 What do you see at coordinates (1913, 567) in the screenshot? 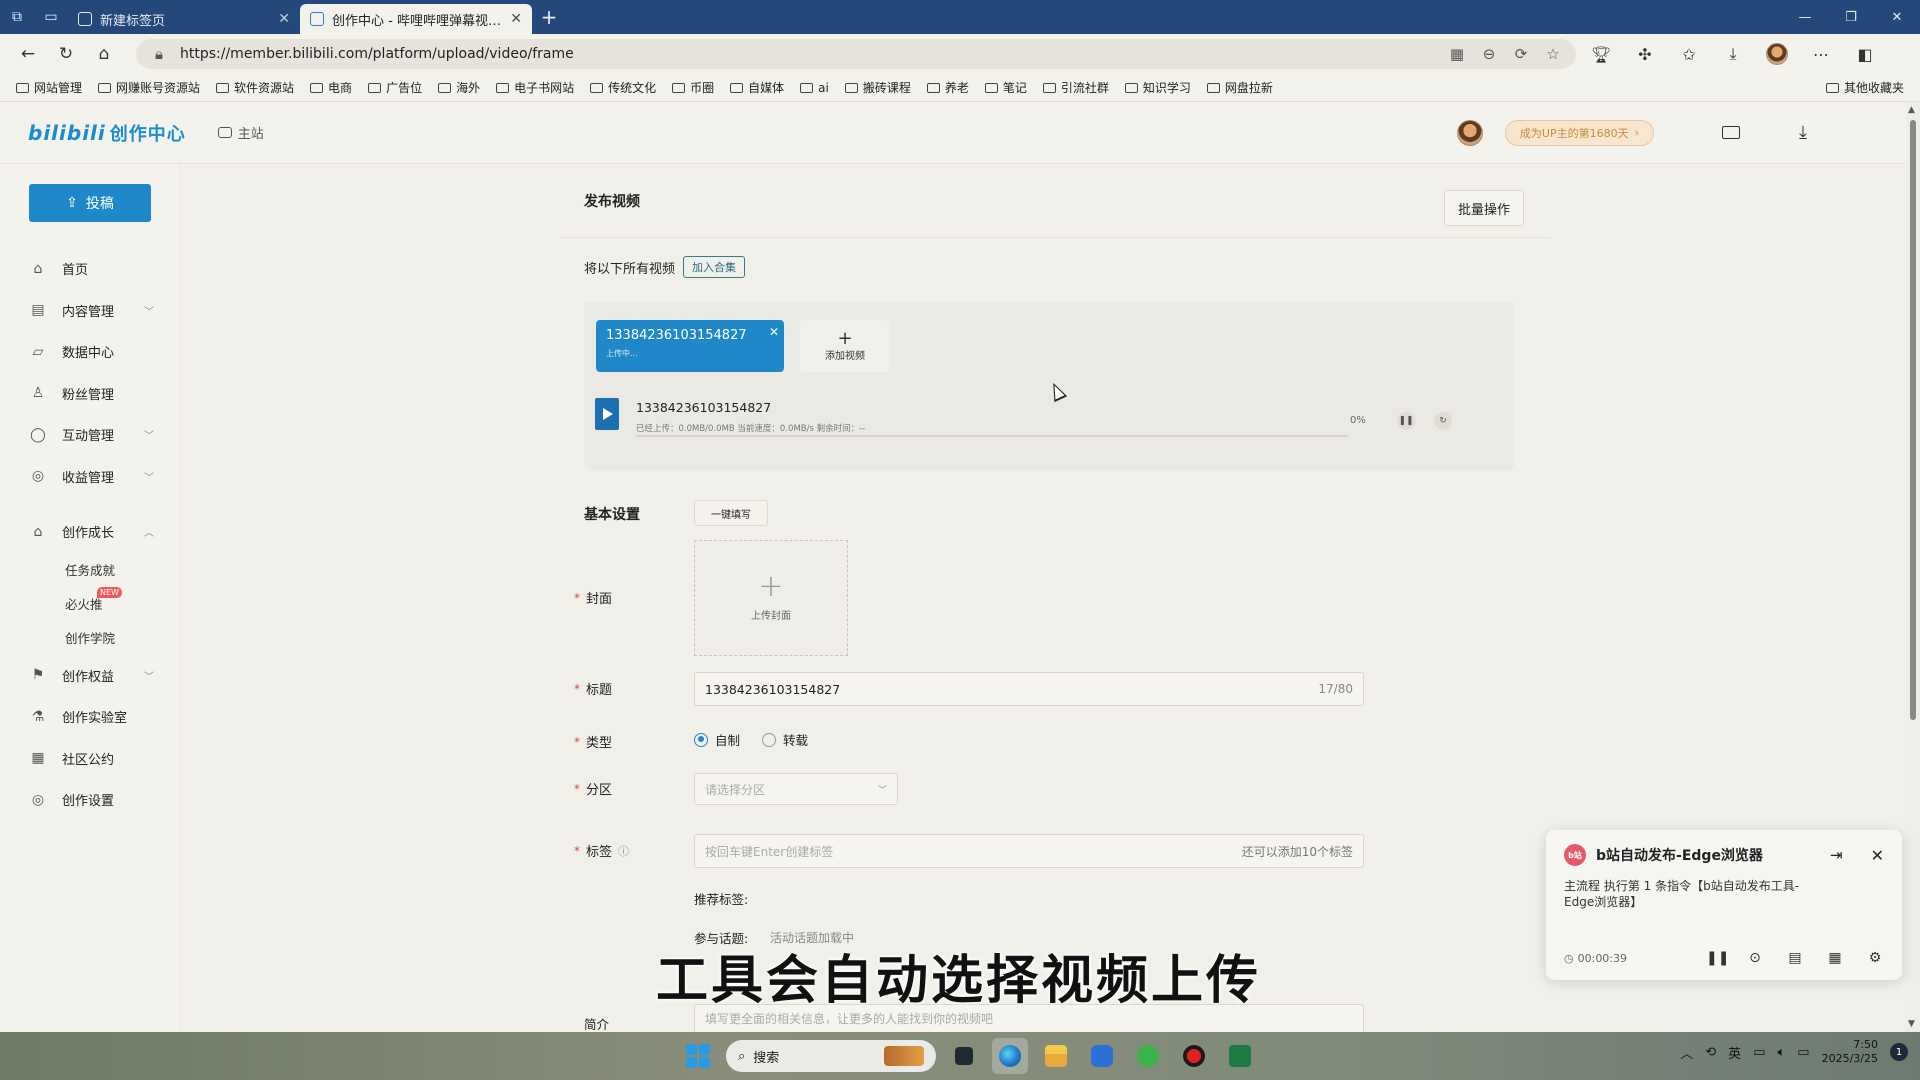
I see `page-scrollbar: ▲ ▼` at bounding box center [1913, 567].